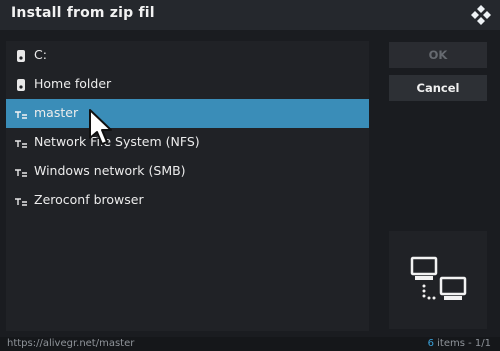 The image size is (500, 351). I want to click on network-computers-icon, so click(438, 278).